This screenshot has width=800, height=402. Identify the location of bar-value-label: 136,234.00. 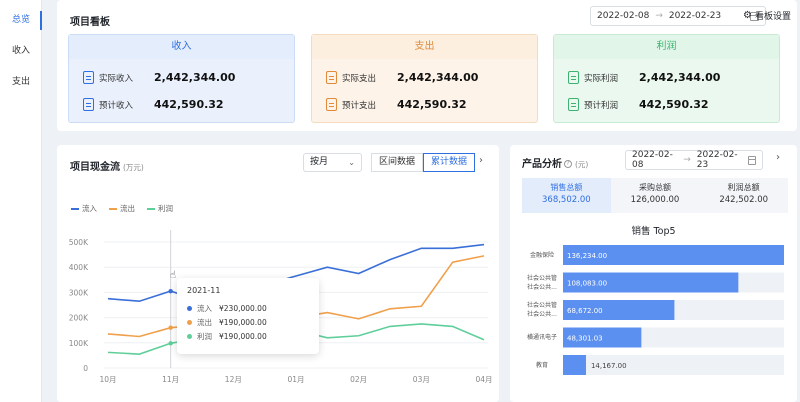
(587, 256).